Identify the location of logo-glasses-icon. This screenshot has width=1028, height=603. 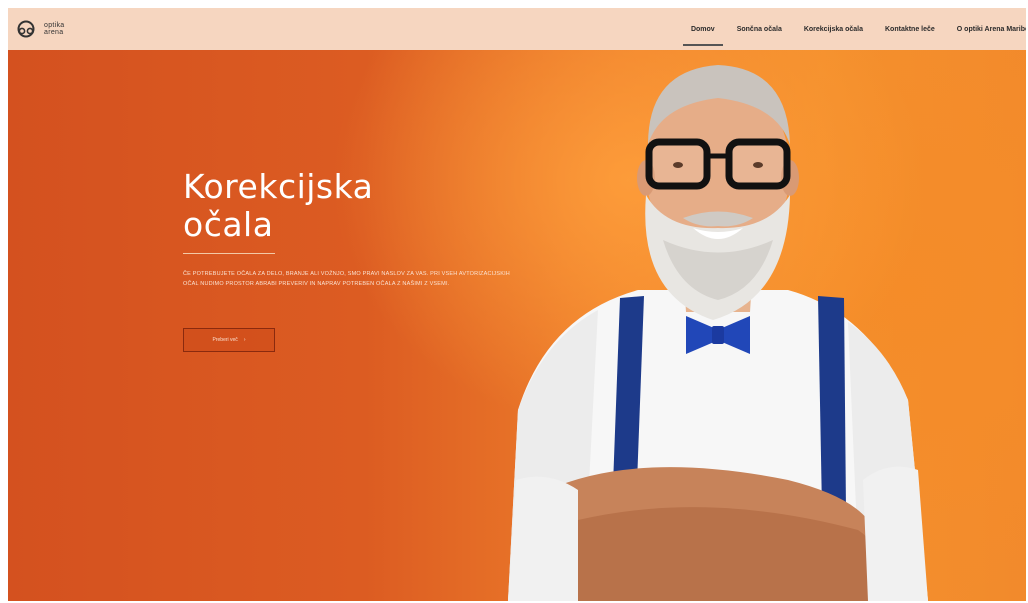
(26, 29).